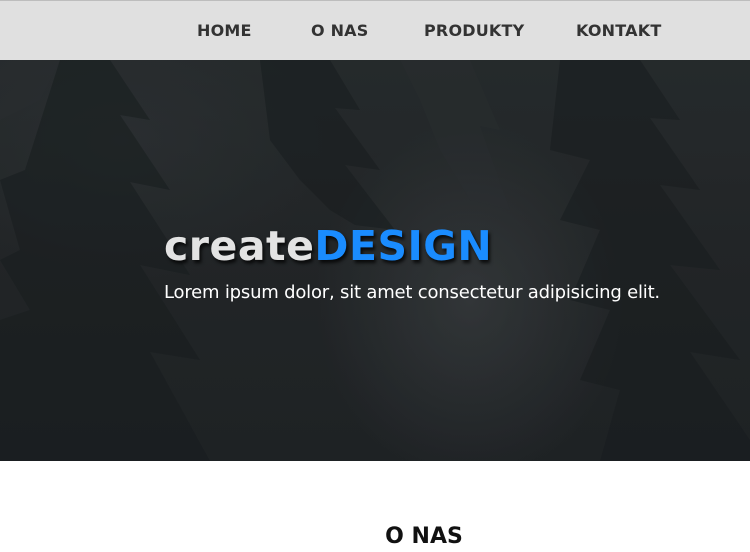 The width and height of the screenshot is (750, 552). I want to click on hero-title-create: create, so click(239, 246).